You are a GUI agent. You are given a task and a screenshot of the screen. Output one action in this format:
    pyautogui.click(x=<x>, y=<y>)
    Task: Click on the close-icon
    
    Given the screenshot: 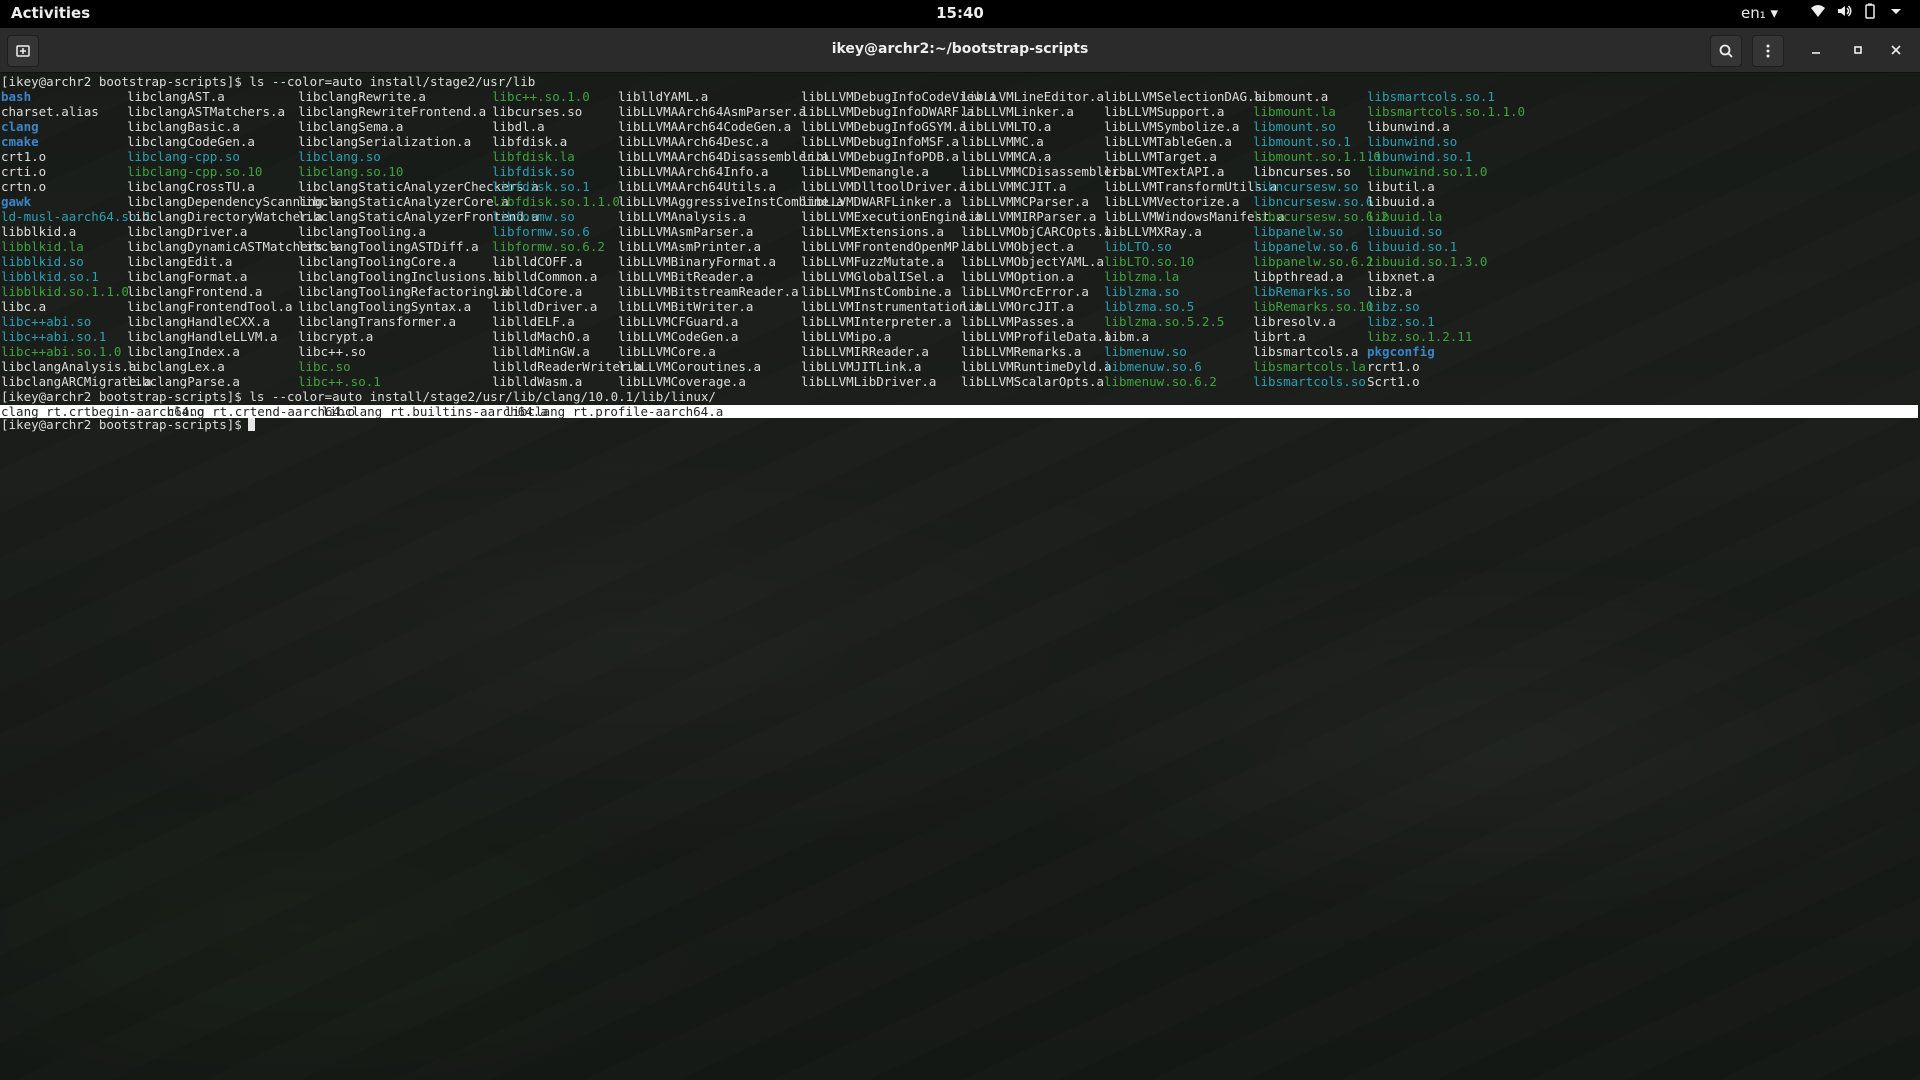 What is the action you would take?
    pyautogui.click(x=1896, y=50)
    